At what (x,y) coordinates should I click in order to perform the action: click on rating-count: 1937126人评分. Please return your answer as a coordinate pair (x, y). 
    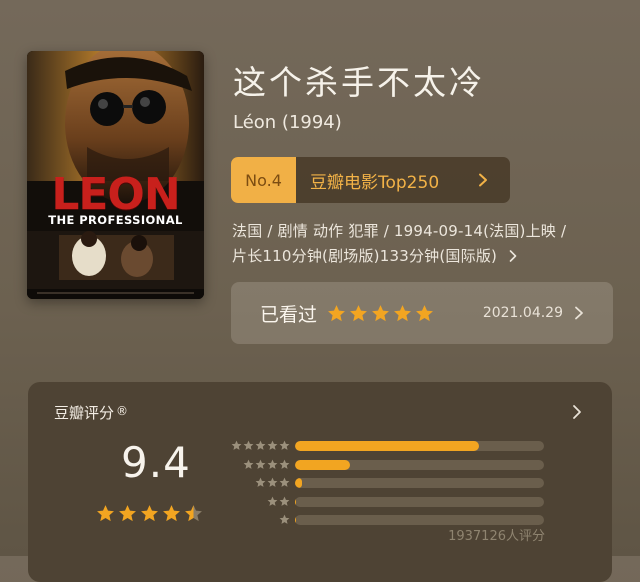
    Looking at the image, I should click on (496, 534).